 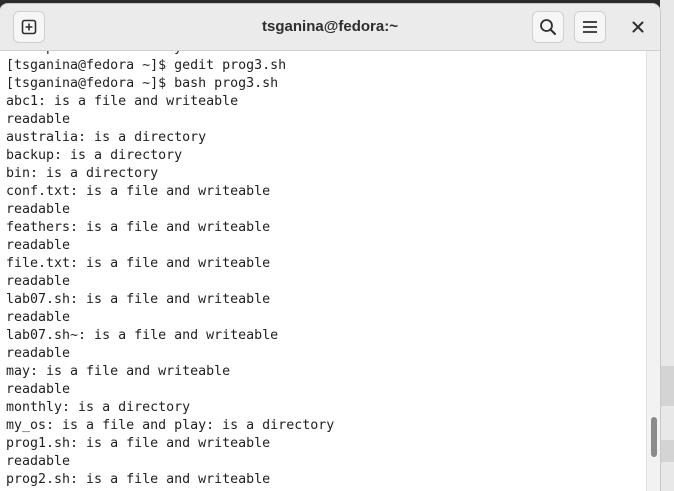 I want to click on terminal-line: file.txt: is a file and writeable, so click(x=138, y=263).